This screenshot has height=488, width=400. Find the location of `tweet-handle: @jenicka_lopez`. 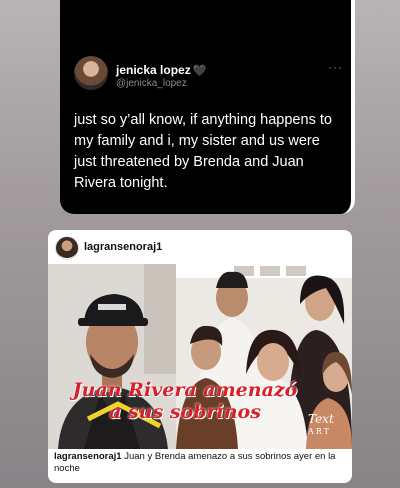

tweet-handle: @jenicka_lopez is located at coordinates (151, 83).